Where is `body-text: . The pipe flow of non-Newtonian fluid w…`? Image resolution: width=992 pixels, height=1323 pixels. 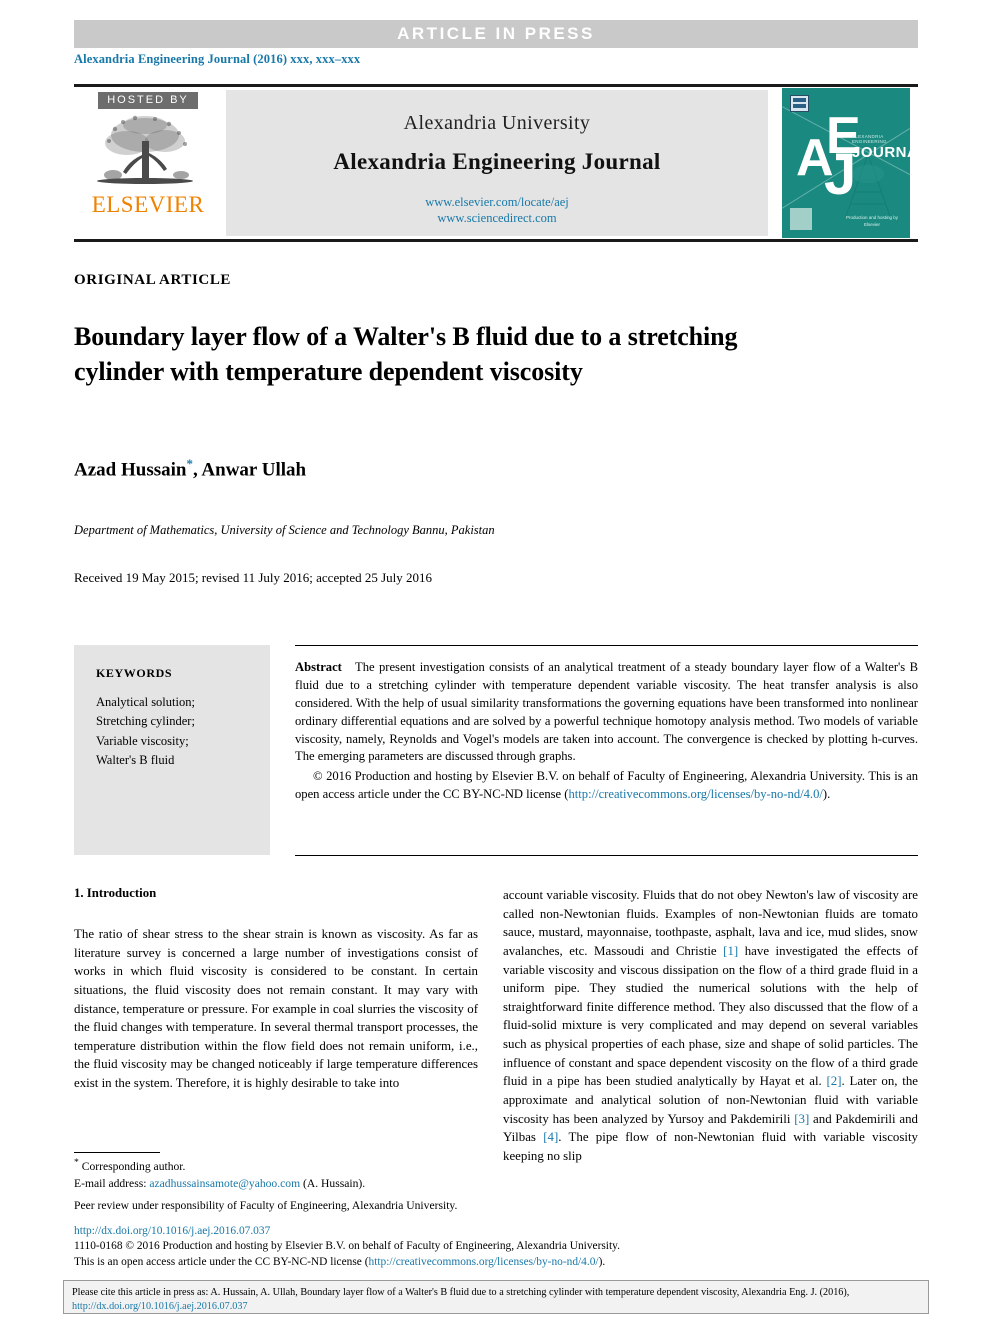 body-text: . The pipe flow of non-Newtonian fluid w… is located at coordinates (710, 1146).